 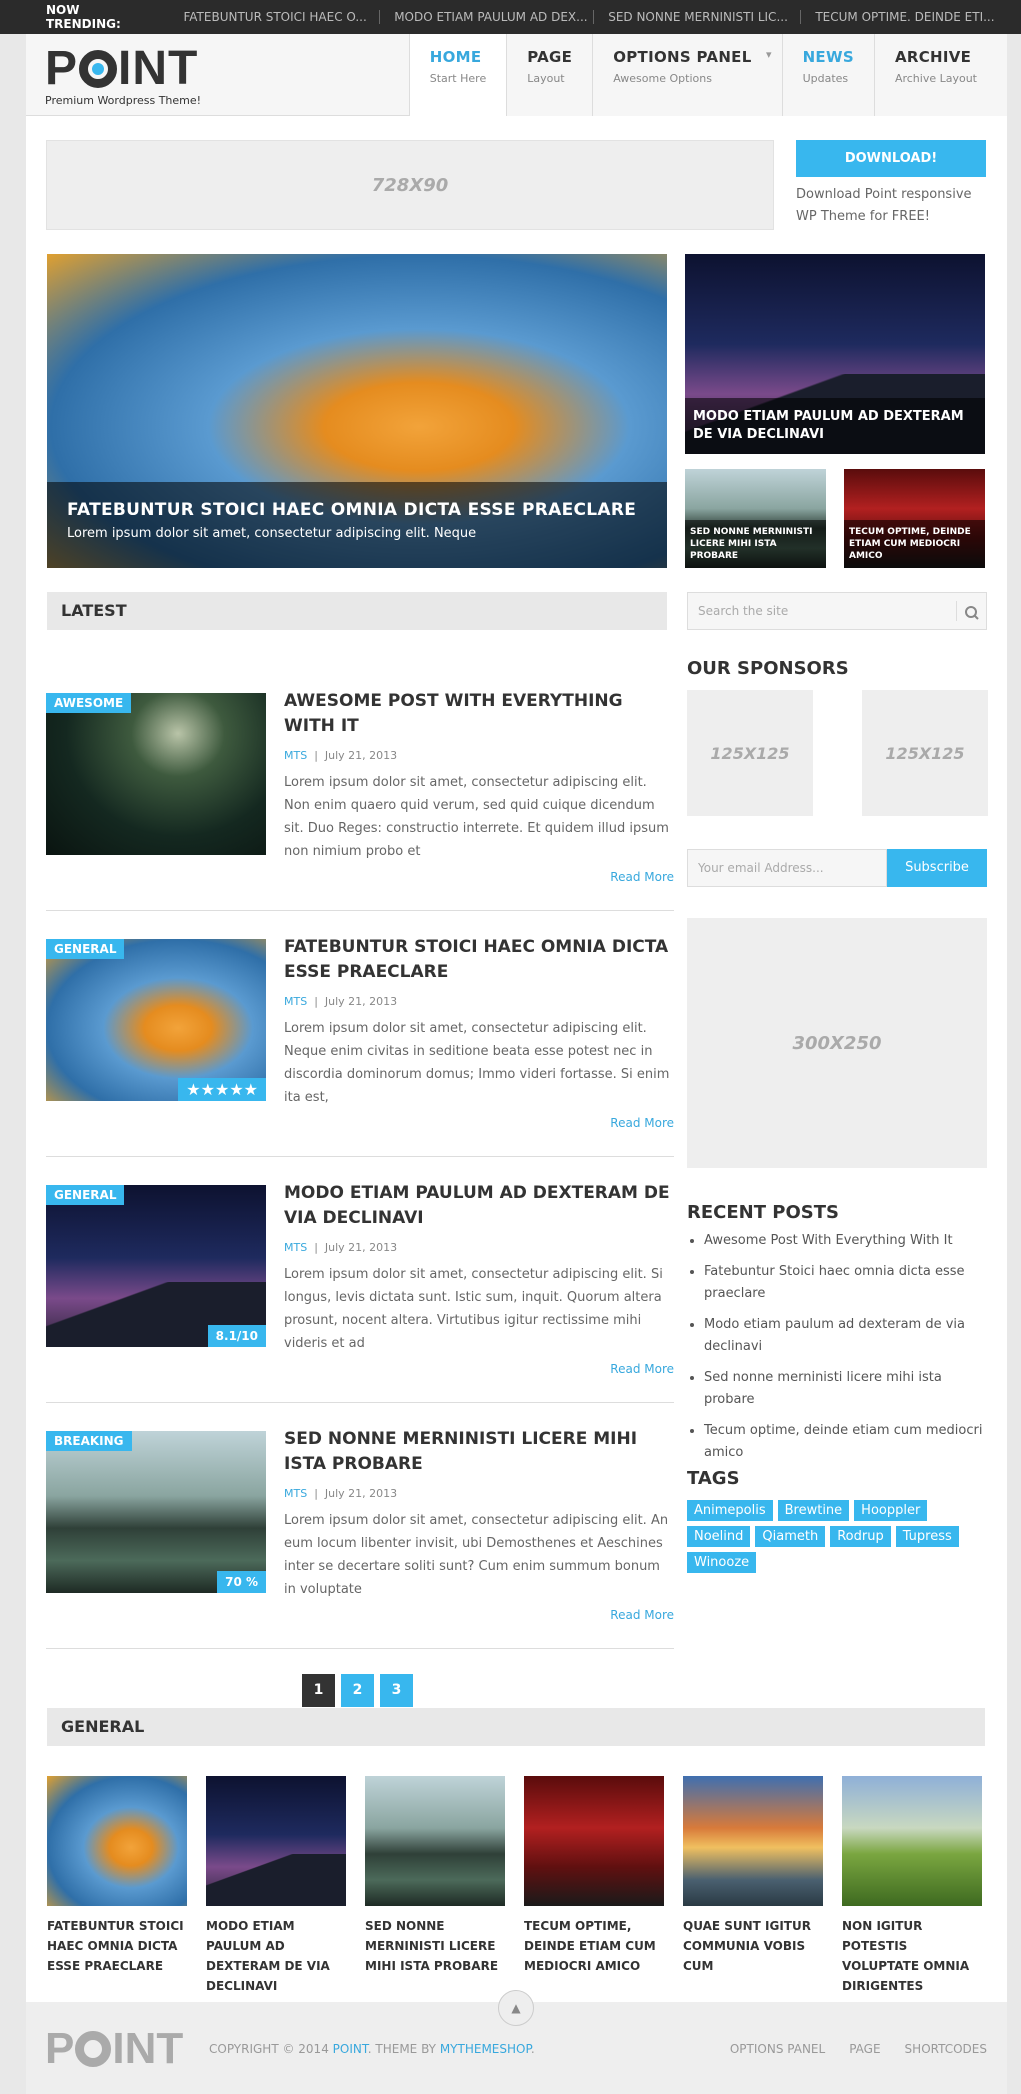 What do you see at coordinates (687, 75) in the screenshot?
I see `nav-item-options-panel: OPTIONS PANEL Awesome Options ▾` at bounding box center [687, 75].